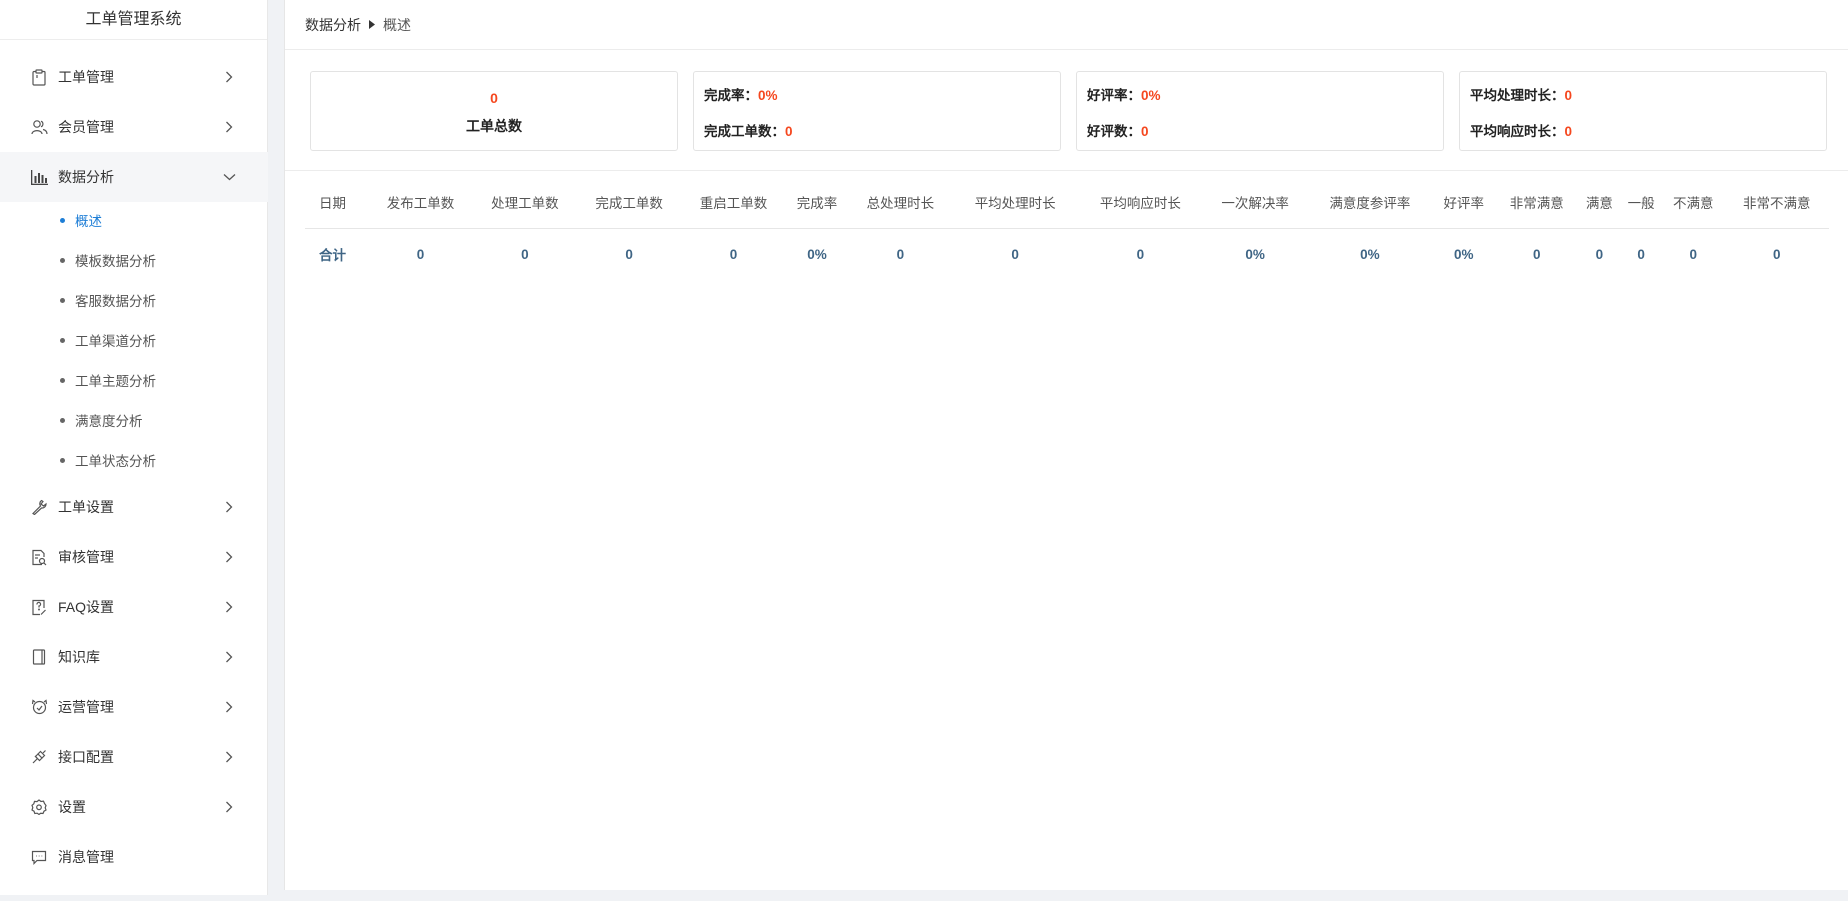  What do you see at coordinates (494, 111) in the screenshot?
I see `total-tickets-card: 0 工单总数` at bounding box center [494, 111].